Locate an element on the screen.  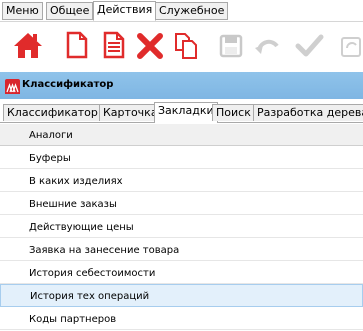
window-title: Классификатор is located at coordinates (68, 84).